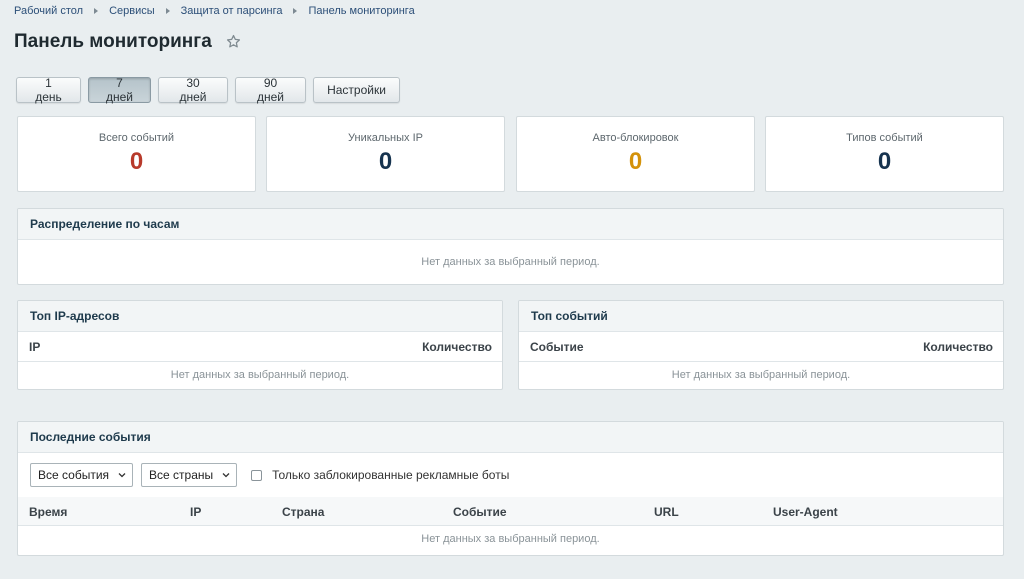  I want to click on stat-card-unique-ip: Уникальных IP 0, so click(385, 154).